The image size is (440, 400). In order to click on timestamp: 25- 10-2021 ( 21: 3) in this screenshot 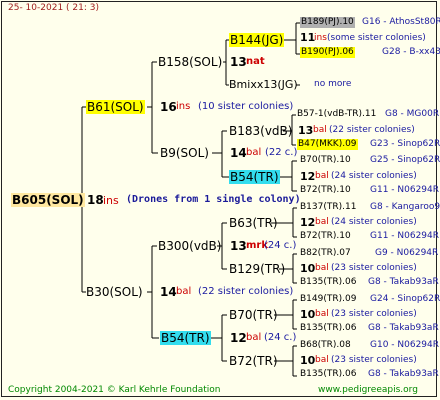, I will do `click(53, 8)`.